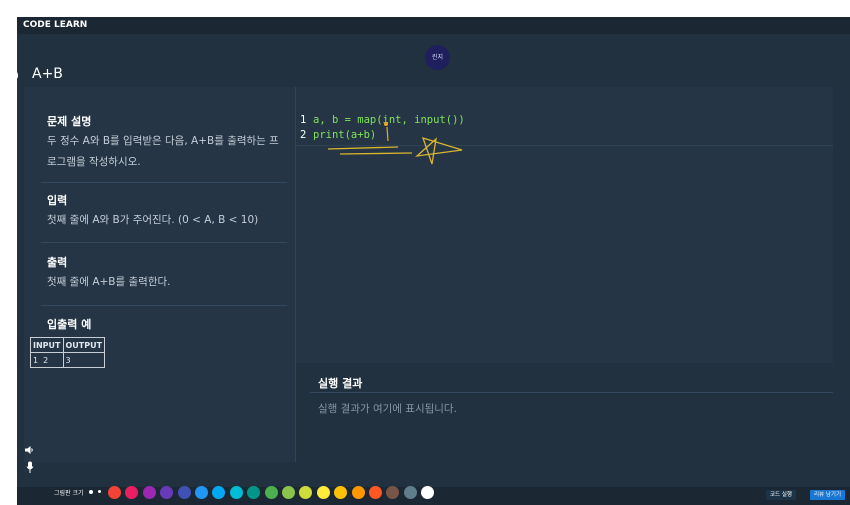 This screenshot has width=850, height=505. What do you see at coordinates (571, 392) in the screenshot?
I see `result-divider` at bounding box center [571, 392].